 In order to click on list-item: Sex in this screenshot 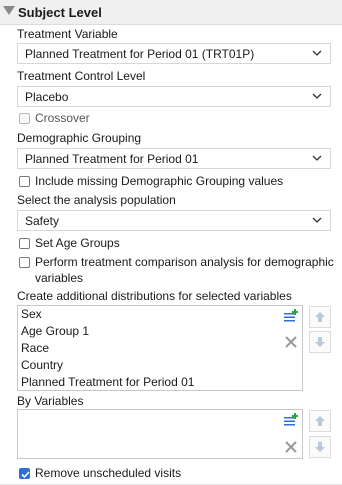, I will do `click(31, 314)`.